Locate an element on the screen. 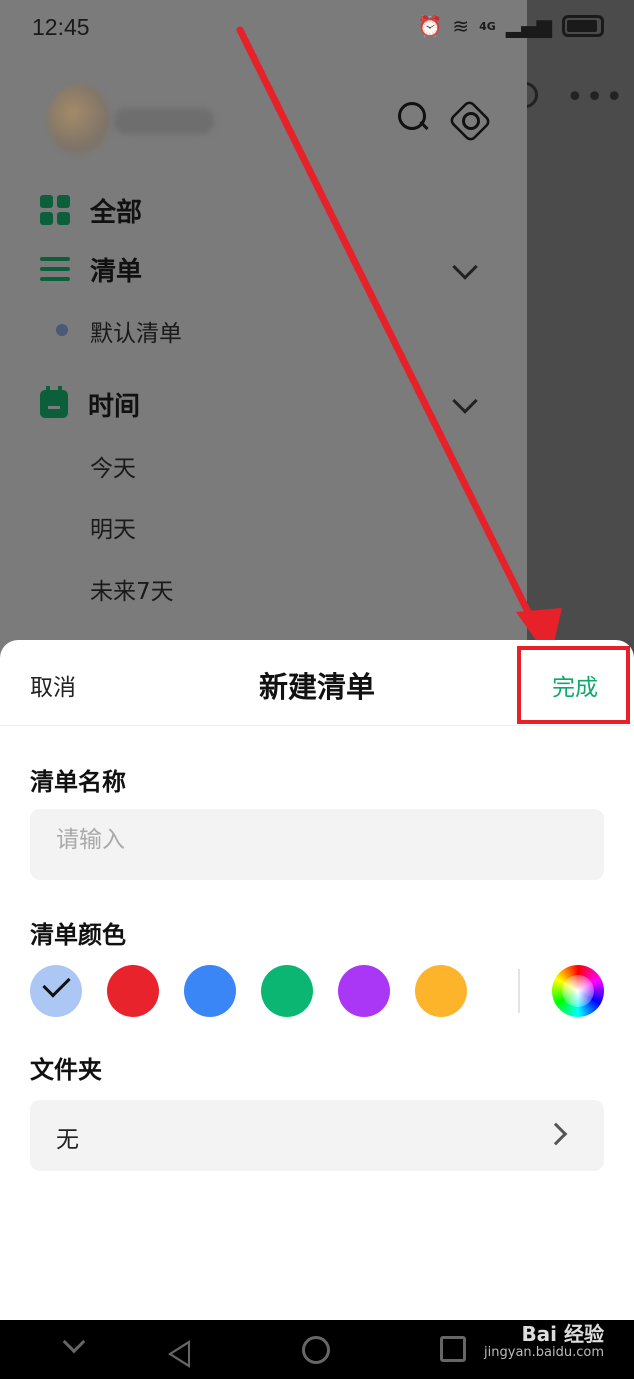 This screenshot has width=634, height=1379. color-swatch-green is located at coordinates (287, 991).